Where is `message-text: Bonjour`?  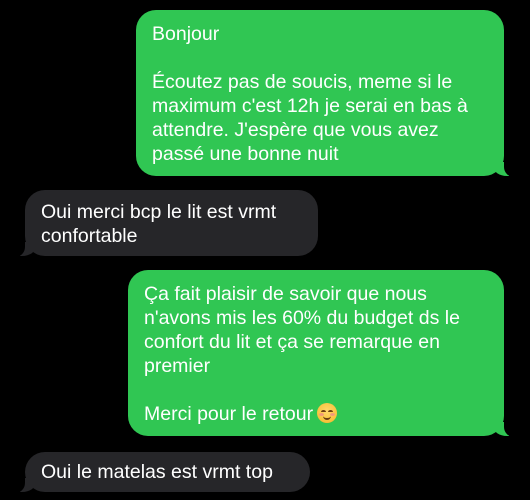
message-text: Bonjour is located at coordinates (186, 34).